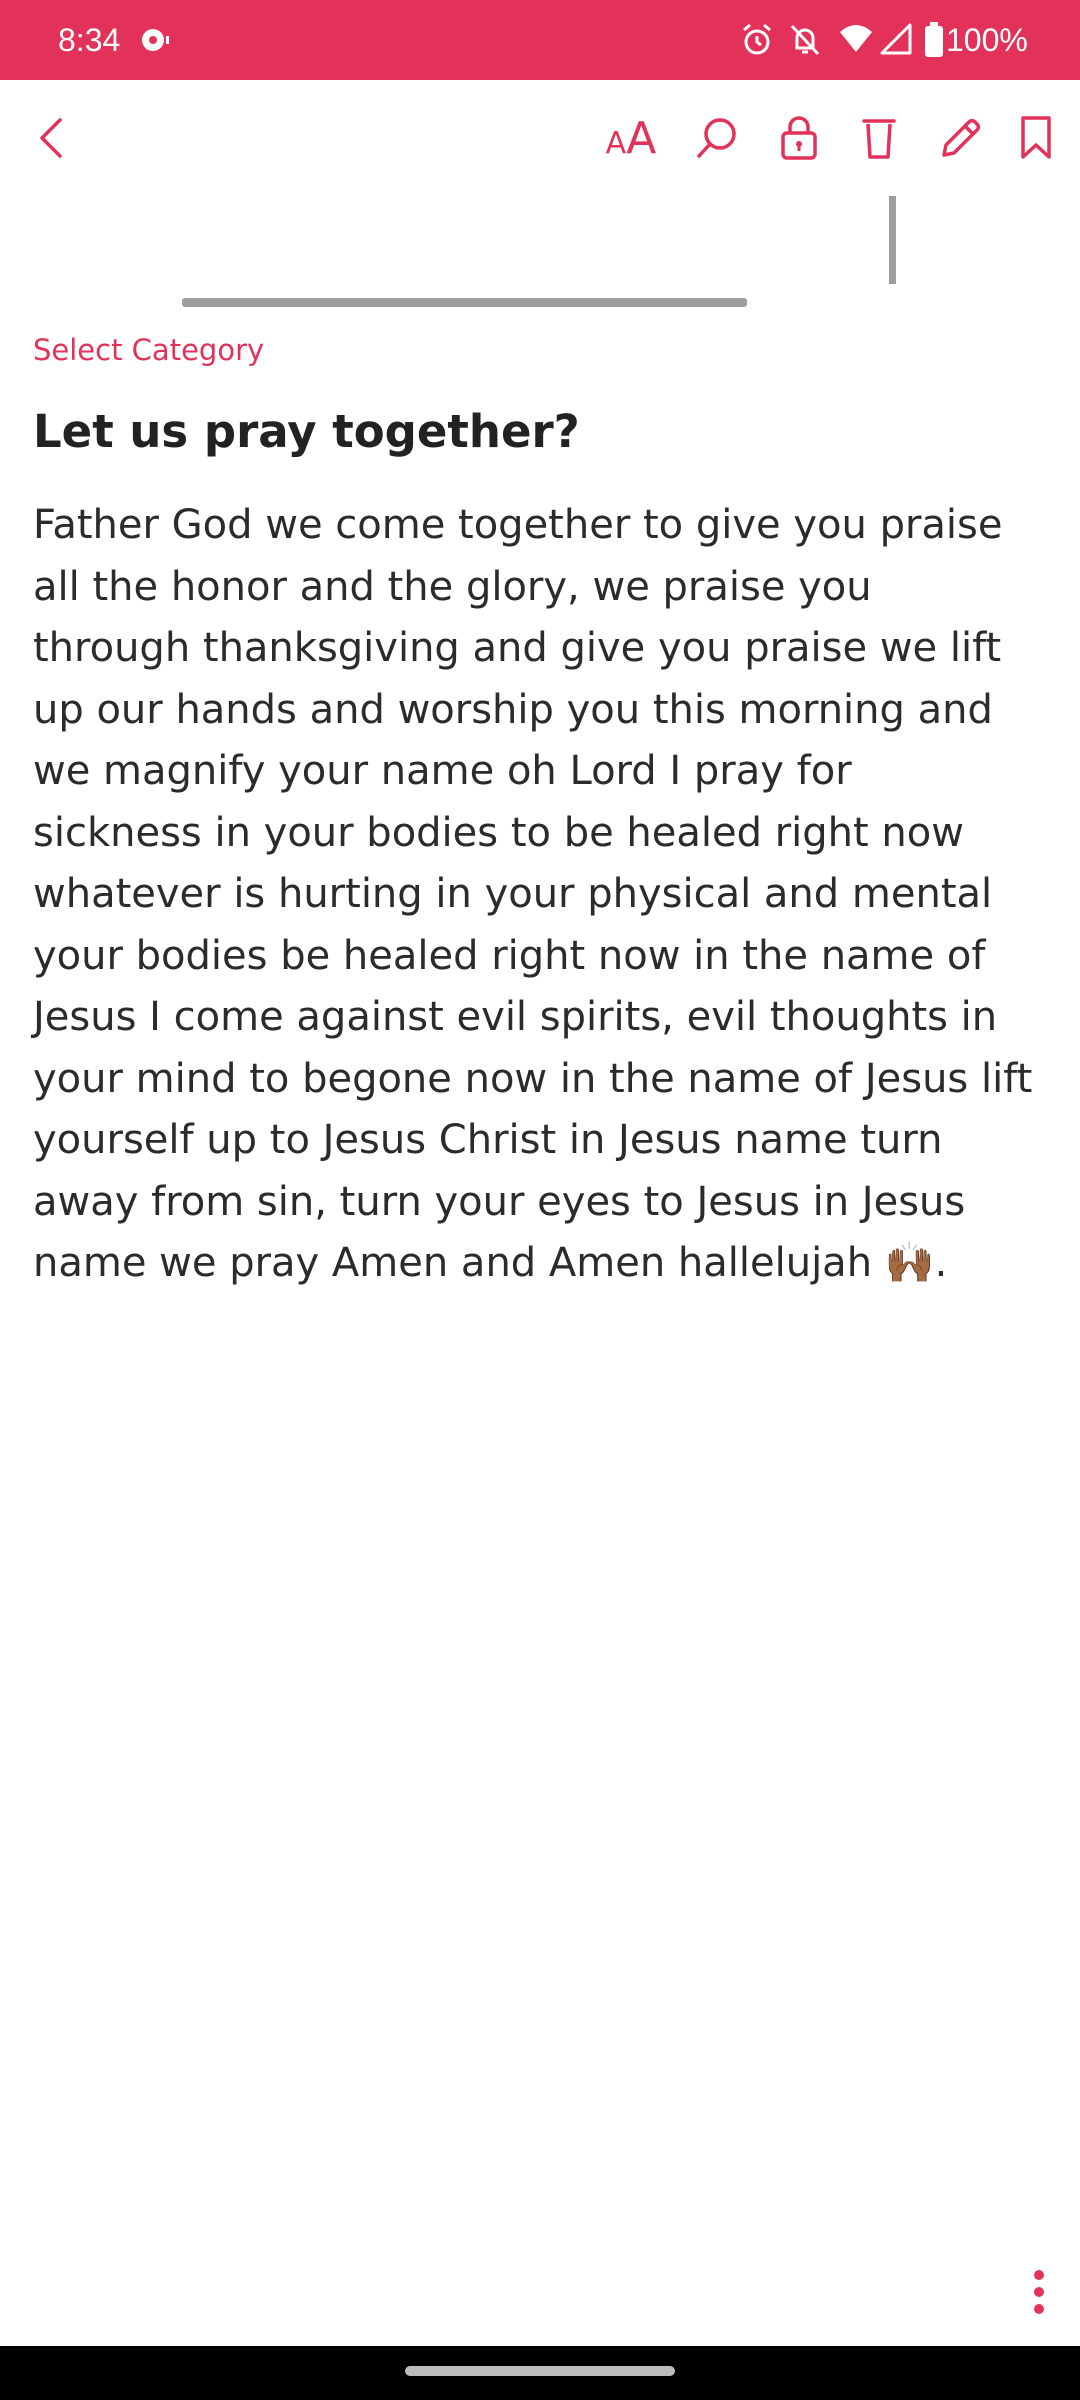 This screenshot has height=2400, width=1080. Describe the element at coordinates (896, 39) in the screenshot. I see `cell-signal-icon` at that location.